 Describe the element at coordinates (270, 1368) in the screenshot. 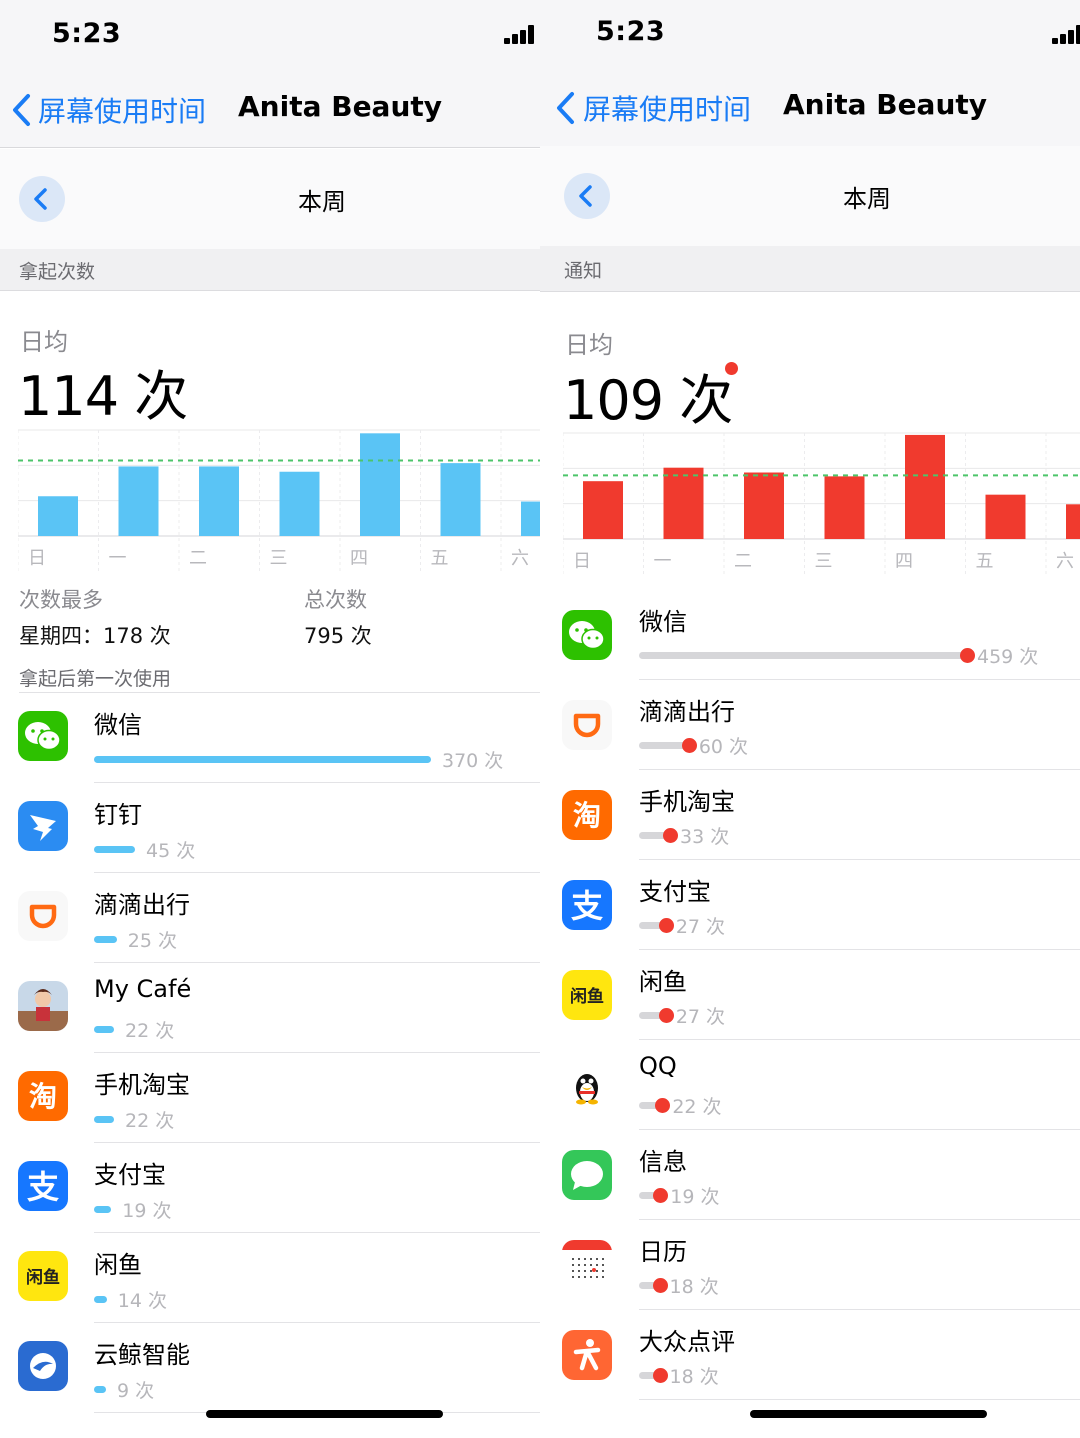

I see `app-row: 云鲸智能 9 次` at that location.